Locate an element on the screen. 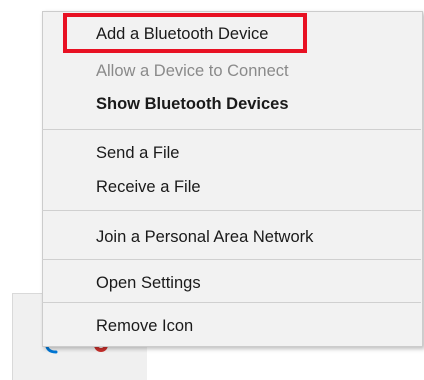 The image size is (424, 380). menu-item-receive-file: Receive a File is located at coordinates (148, 187).